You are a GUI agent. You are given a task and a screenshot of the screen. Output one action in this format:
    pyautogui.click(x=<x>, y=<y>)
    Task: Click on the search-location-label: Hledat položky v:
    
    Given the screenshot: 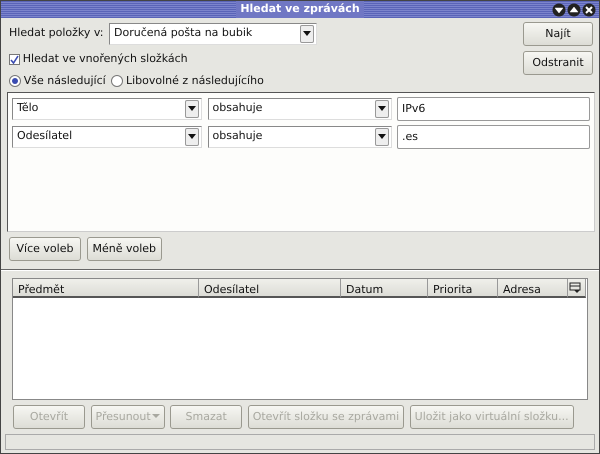 What is the action you would take?
    pyautogui.click(x=56, y=33)
    